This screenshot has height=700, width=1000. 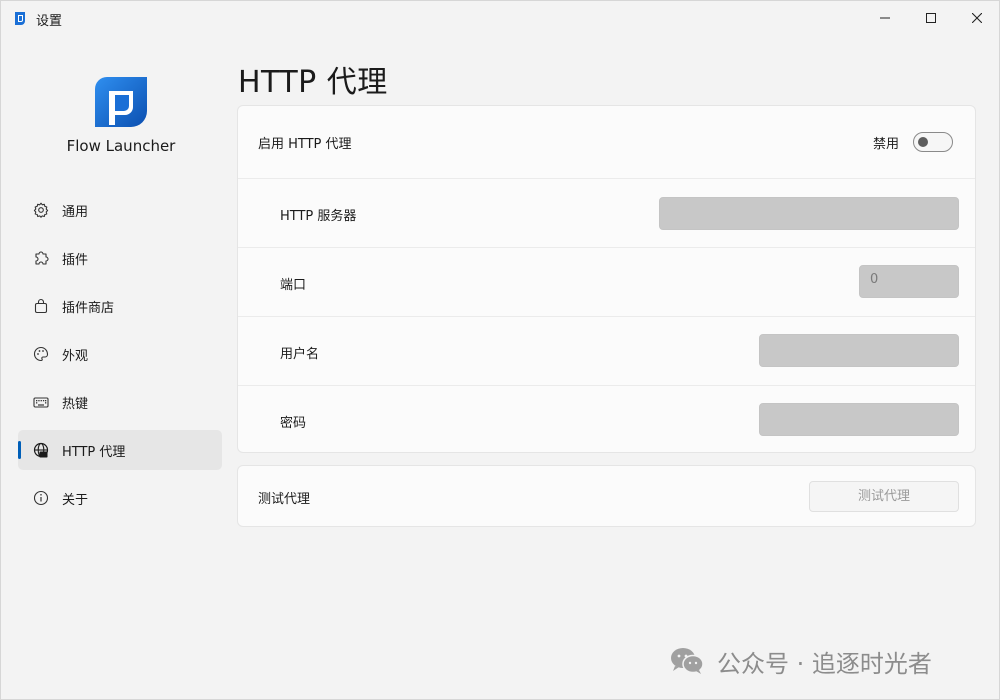 I want to click on server-label: HTTP 服务器, so click(x=318, y=216).